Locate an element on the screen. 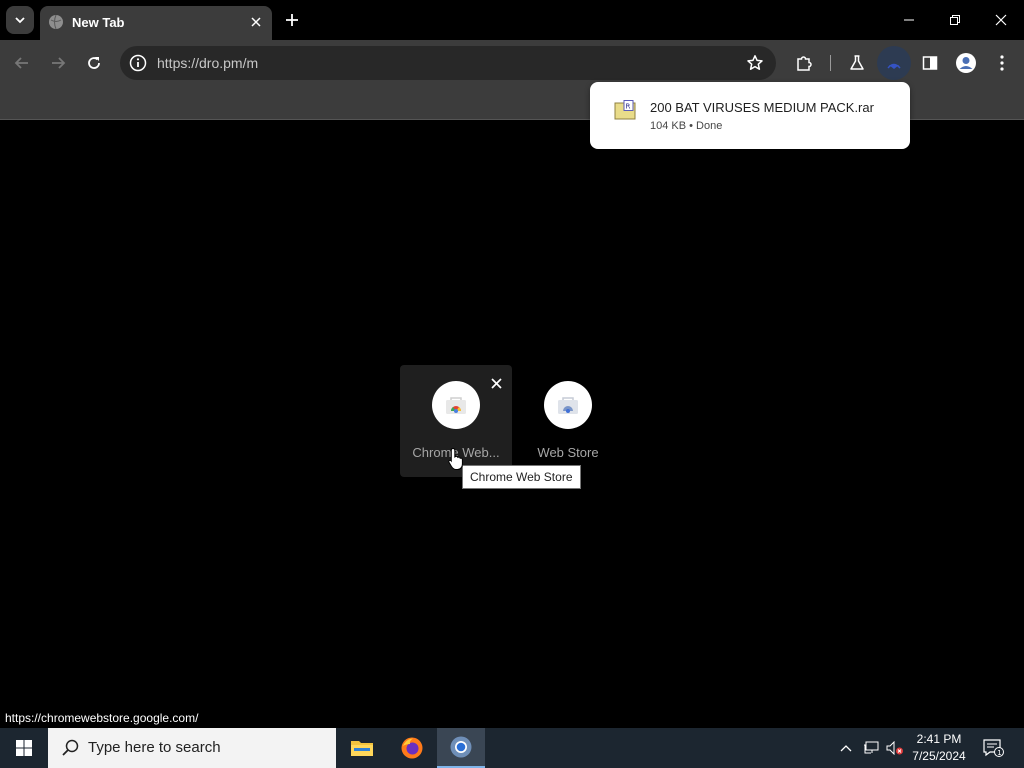 The width and height of the screenshot is (1024, 768). volume-icon-button is located at coordinates (895, 748).